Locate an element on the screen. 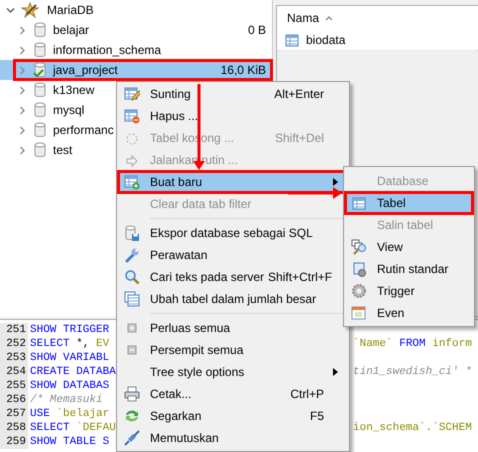 The width and height of the screenshot is (478, 452). line-number: 255 is located at coordinates (14, 386).